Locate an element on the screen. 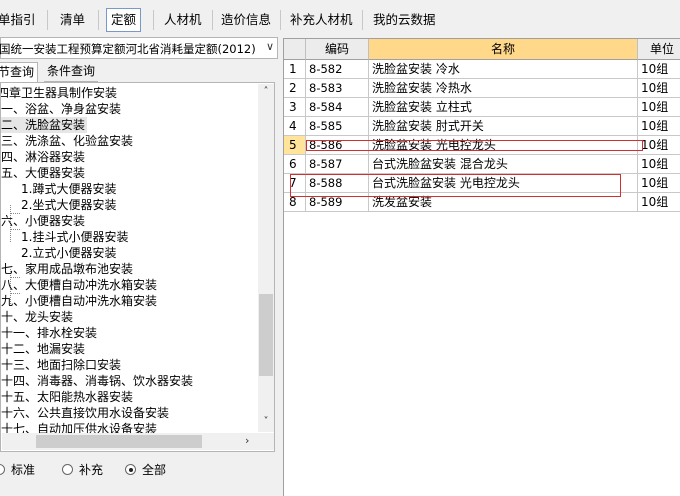 Image resolution: width=680 pixels, height=496 pixels. name-cell: 台式洗脸盆安装 混合龙头 is located at coordinates (503, 164).